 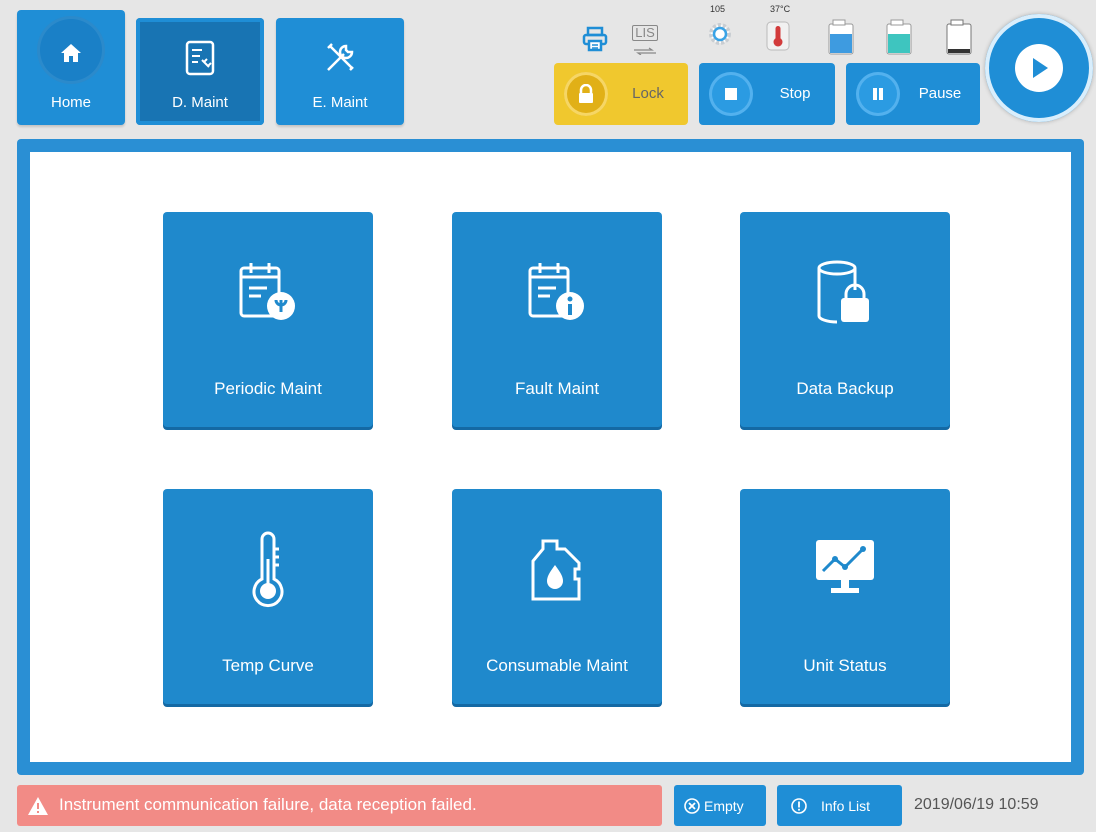 What do you see at coordinates (724, 805) in the screenshot?
I see `empty-label: Empty` at bounding box center [724, 805].